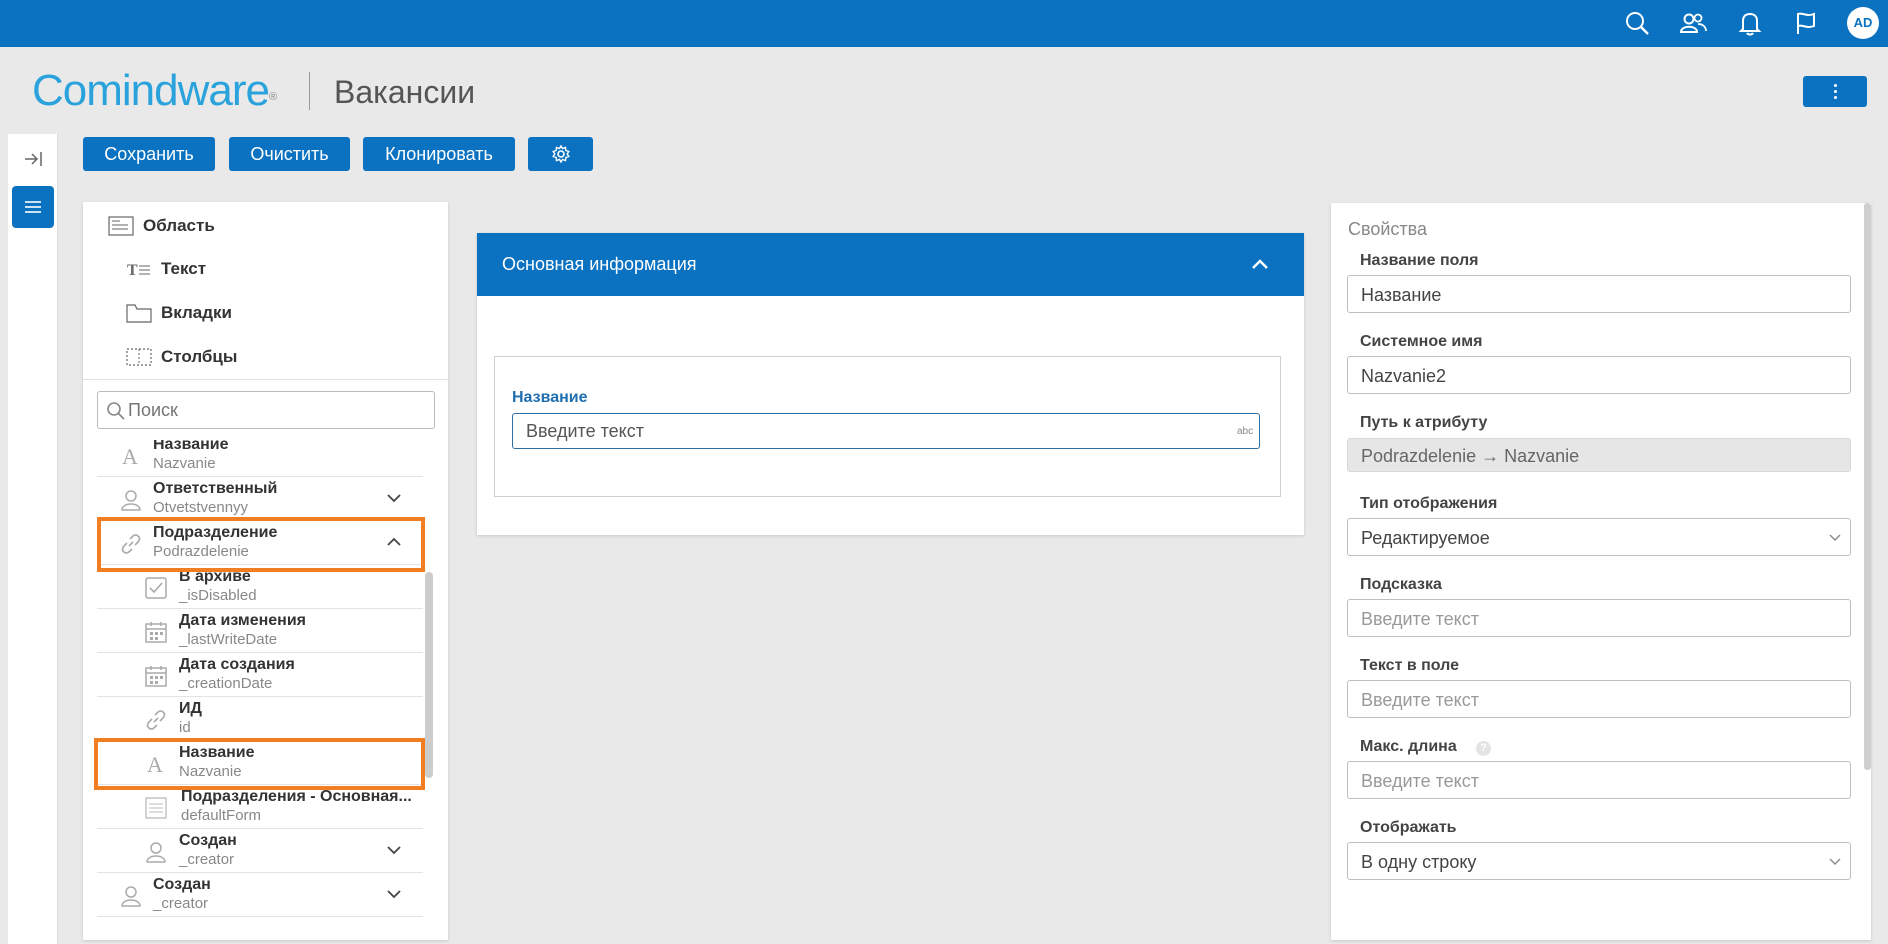 The image size is (1888, 944). What do you see at coordinates (156, 808) in the screenshot?
I see `form-icon` at bounding box center [156, 808].